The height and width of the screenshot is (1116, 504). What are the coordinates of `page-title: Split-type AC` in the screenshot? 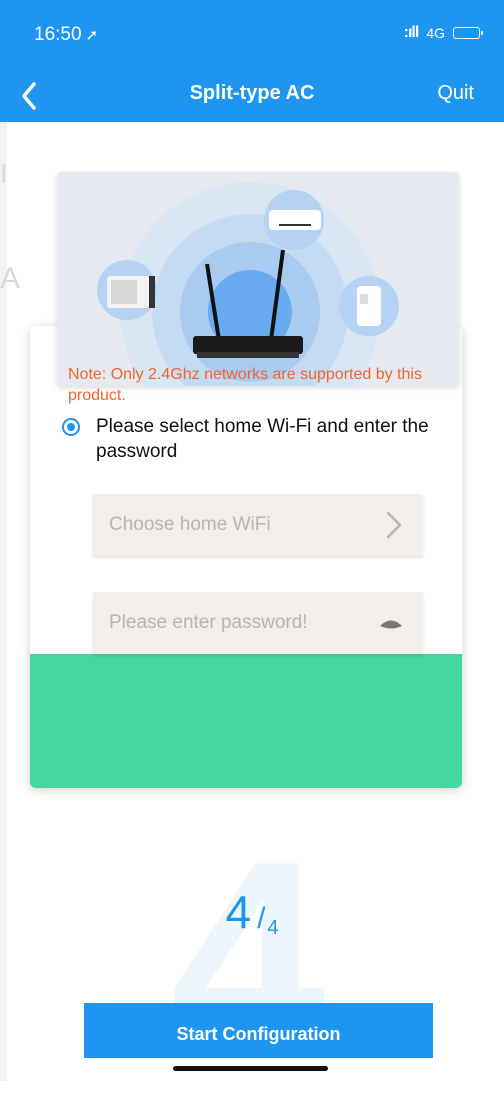 It's located at (252, 93).